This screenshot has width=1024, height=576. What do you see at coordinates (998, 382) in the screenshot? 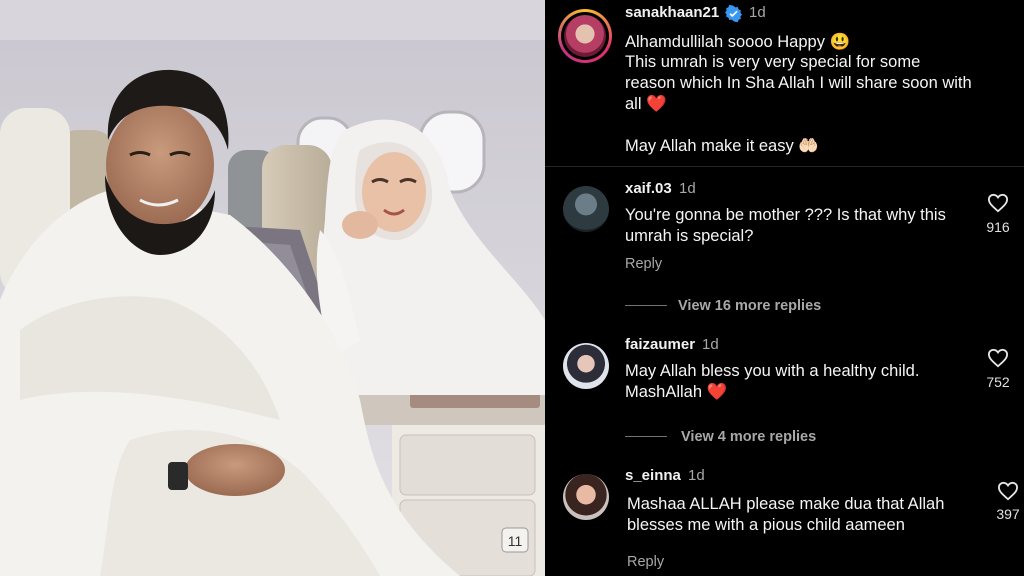
I see `like-count: 752` at bounding box center [998, 382].